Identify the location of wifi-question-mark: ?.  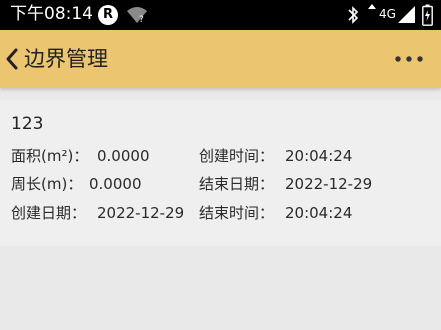
(141, 19).